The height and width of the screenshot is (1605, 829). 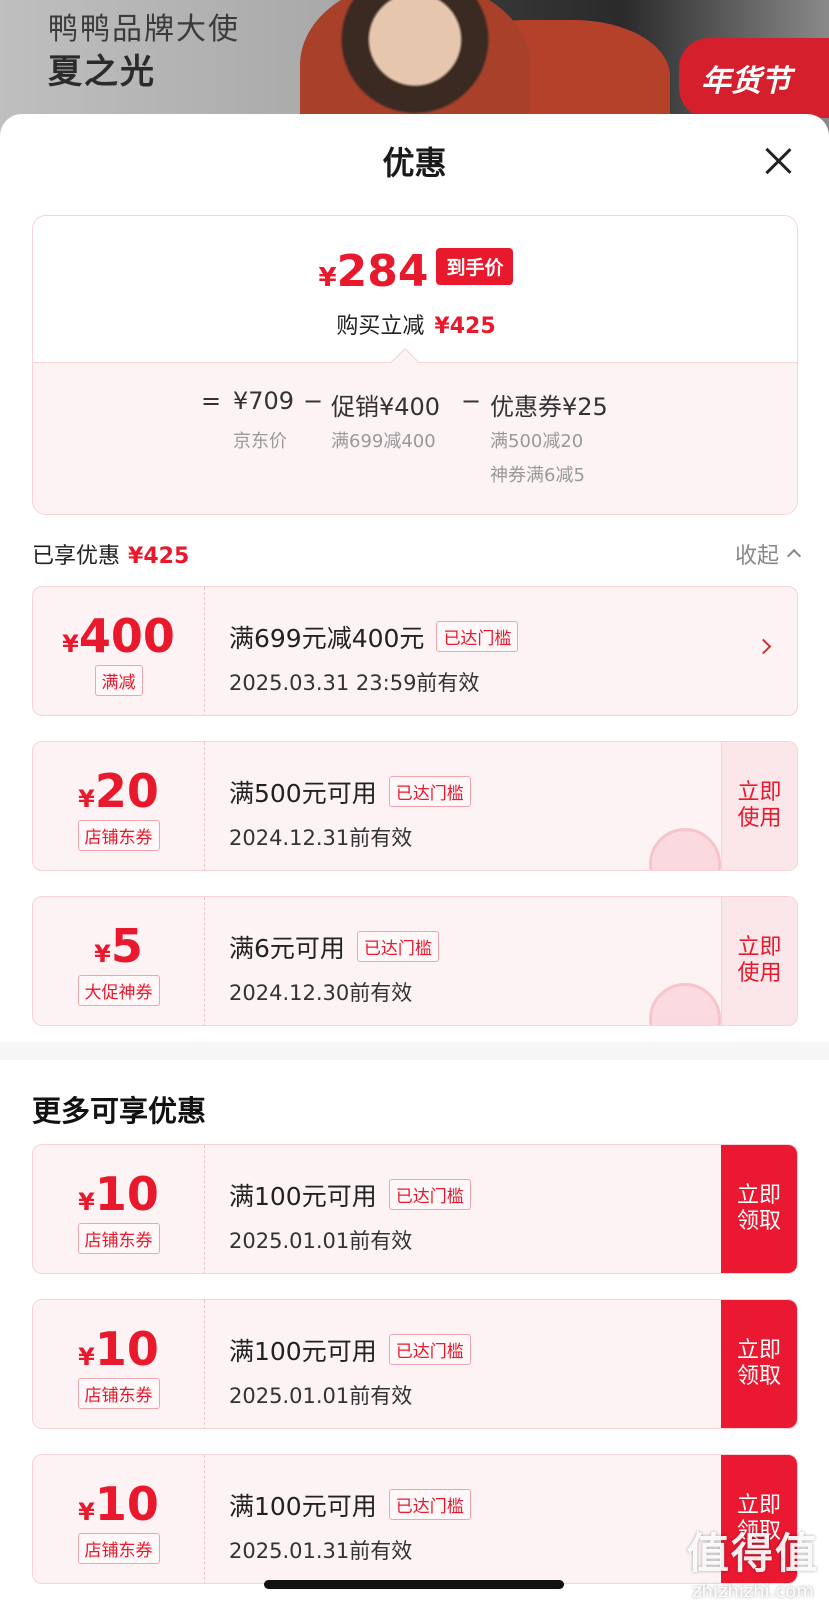 I want to click on jd-price-label: 京东价, so click(x=260, y=441).